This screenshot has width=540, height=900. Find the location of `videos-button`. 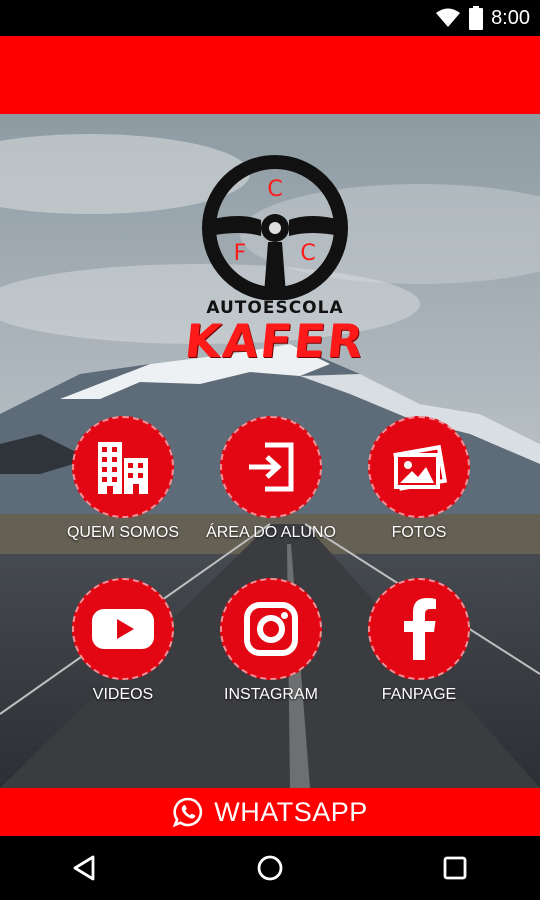

videos-button is located at coordinates (123, 629).